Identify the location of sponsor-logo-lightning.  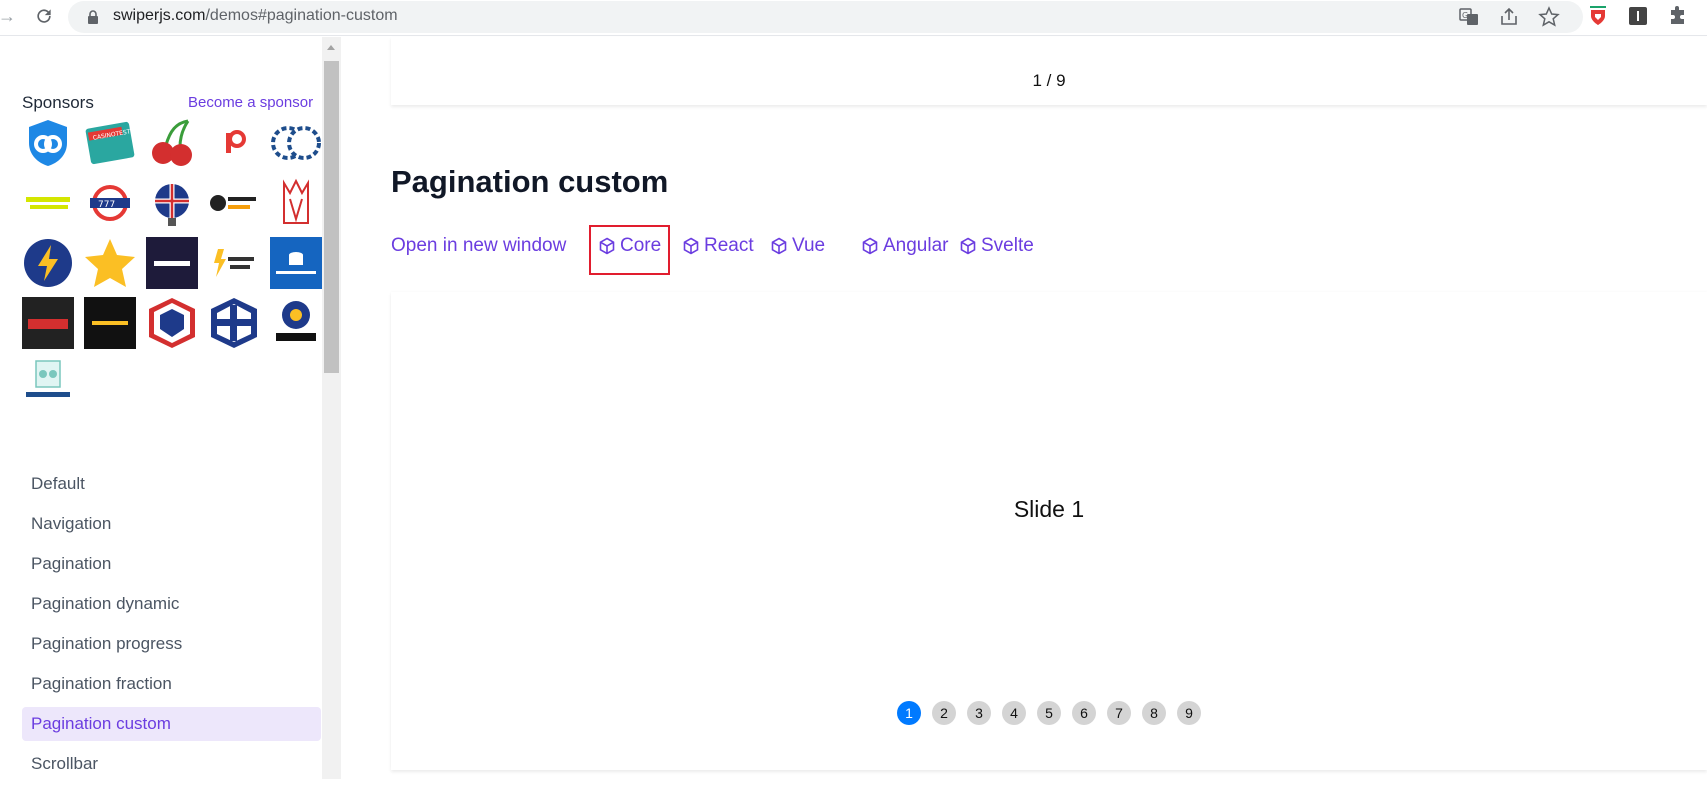
(48, 263).